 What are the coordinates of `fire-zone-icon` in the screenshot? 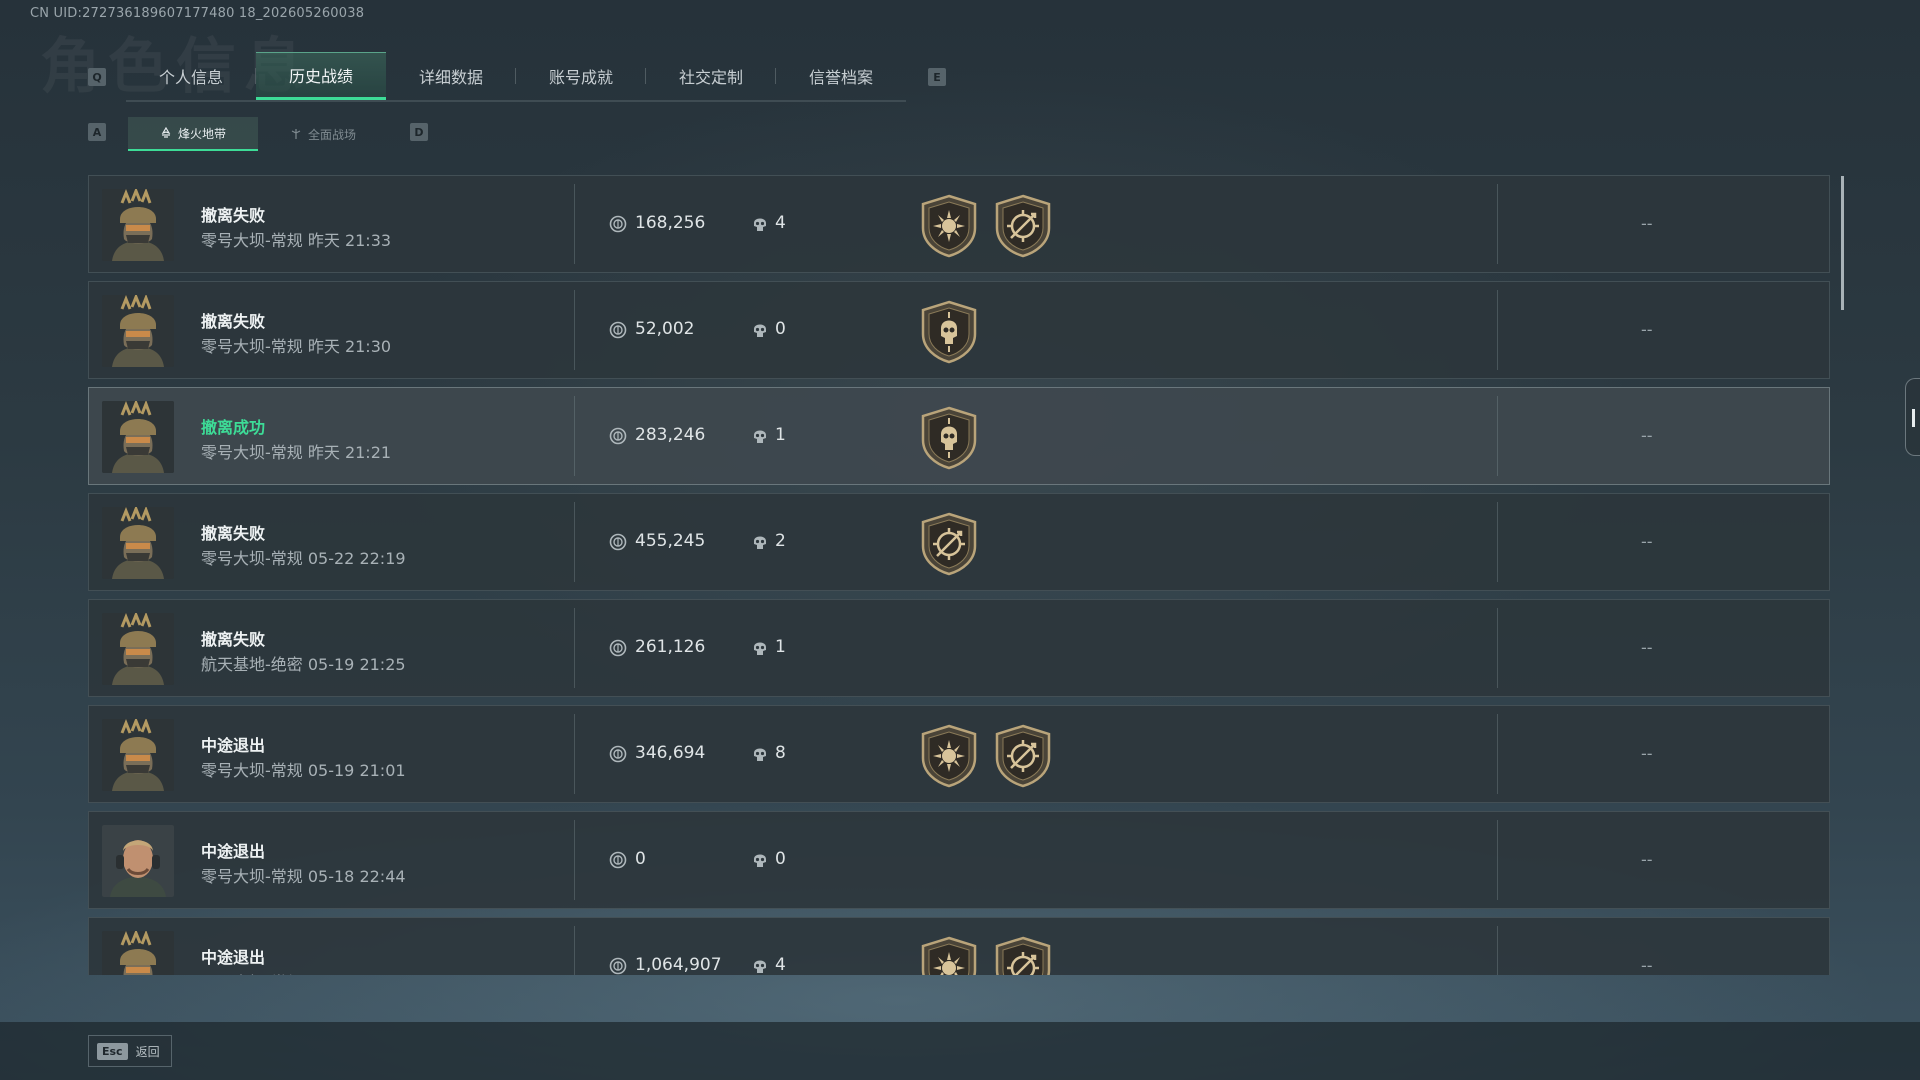 It's located at (166, 133).